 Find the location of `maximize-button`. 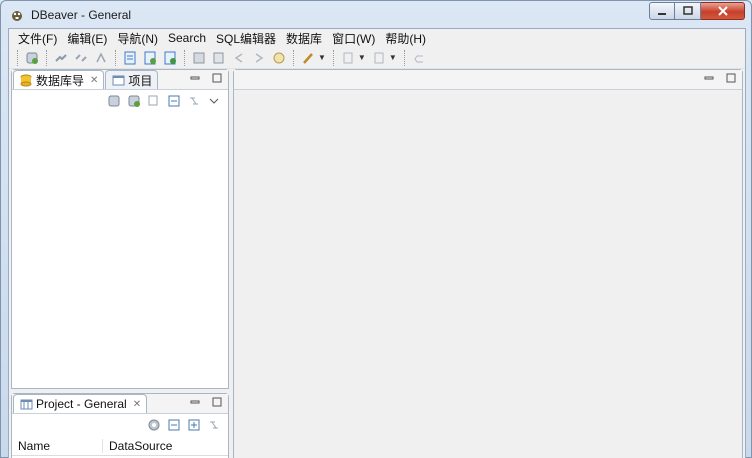

maximize-button is located at coordinates (688, 11).